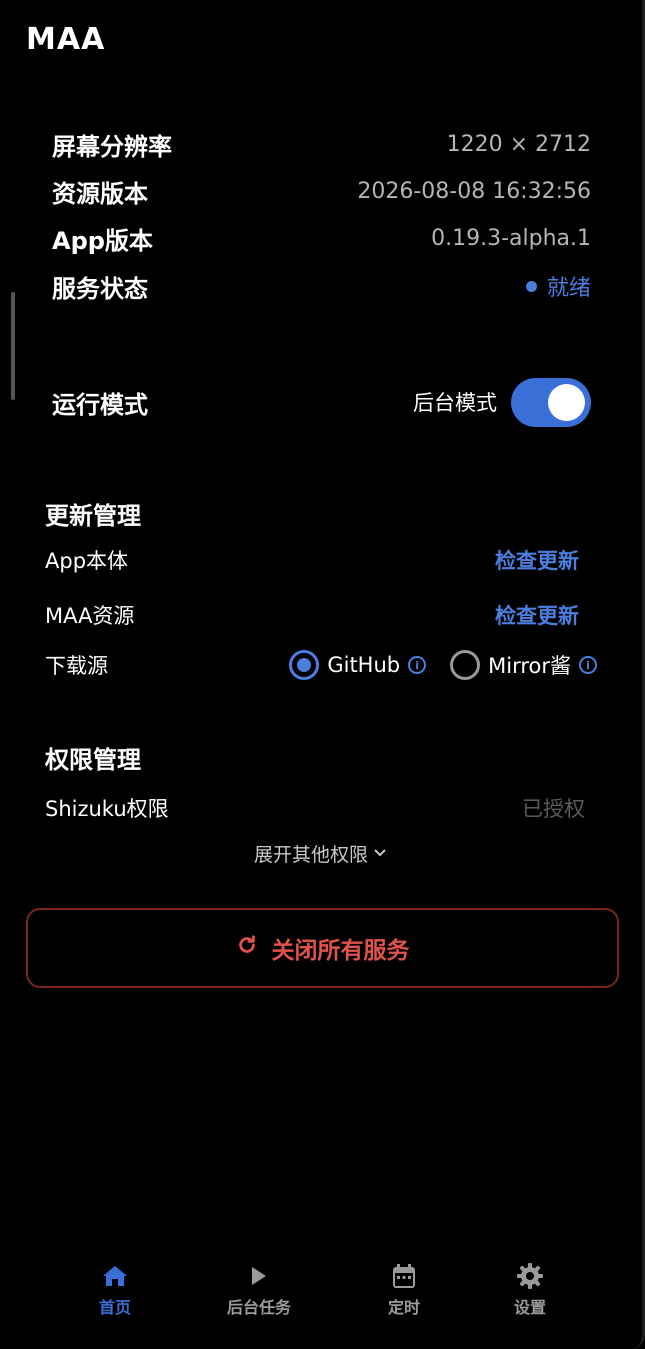 The image size is (645, 1349). Describe the element at coordinates (404, 1276) in the screenshot. I see `calendar-icon` at that location.